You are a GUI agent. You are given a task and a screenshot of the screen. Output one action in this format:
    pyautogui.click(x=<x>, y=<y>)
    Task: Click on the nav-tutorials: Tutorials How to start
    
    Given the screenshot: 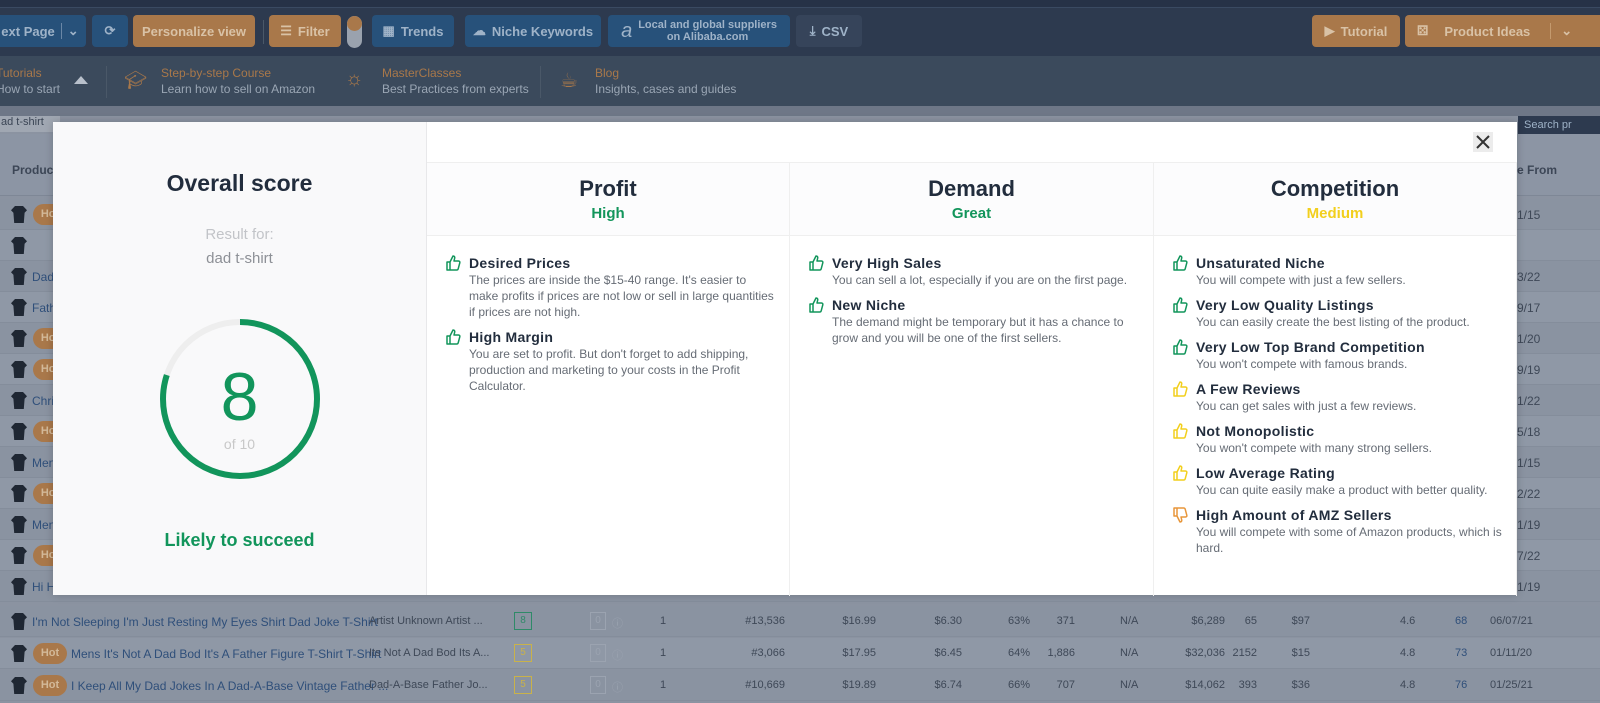 What is the action you would take?
    pyautogui.click(x=30, y=81)
    